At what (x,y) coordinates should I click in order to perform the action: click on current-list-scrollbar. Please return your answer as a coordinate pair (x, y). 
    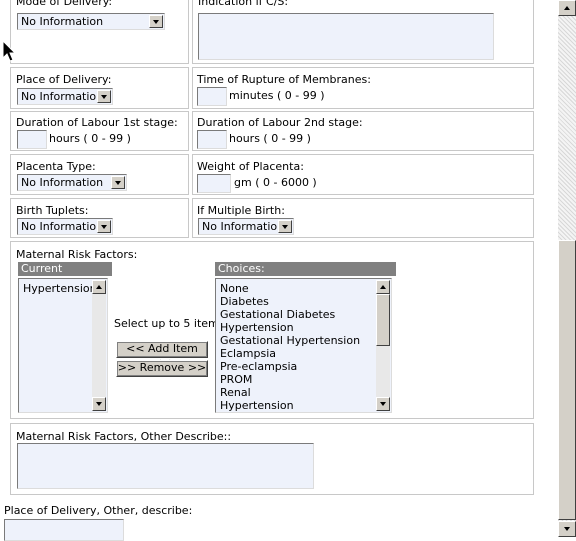
    Looking at the image, I should click on (99, 345).